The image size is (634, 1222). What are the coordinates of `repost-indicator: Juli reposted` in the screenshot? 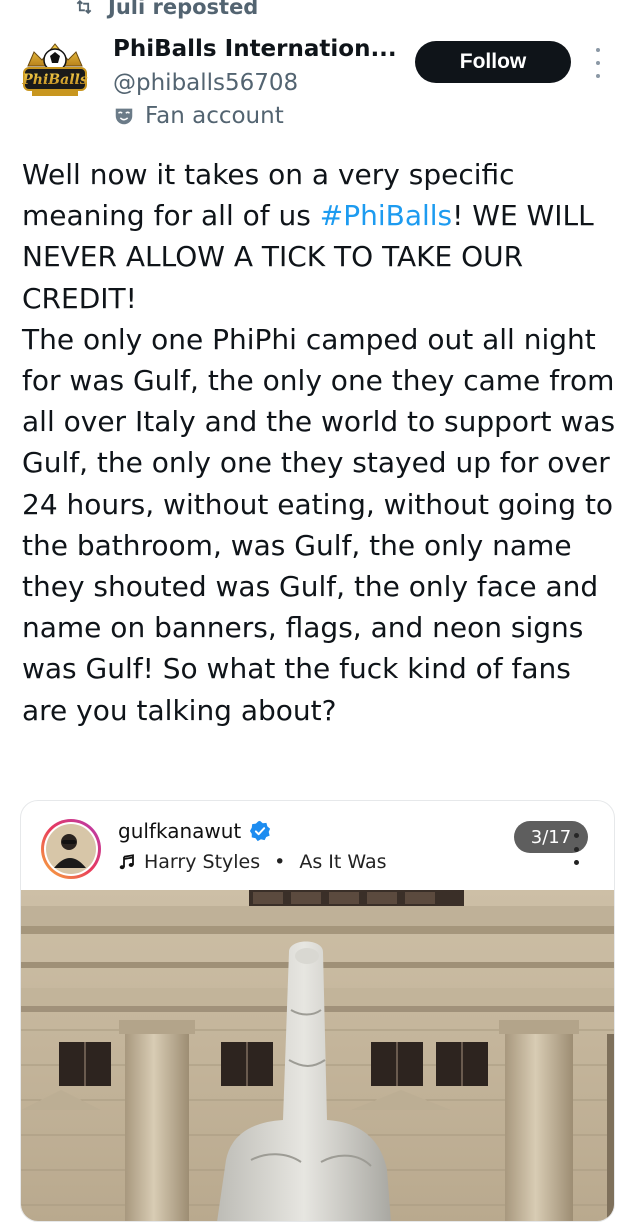 It's located at (166, 11).